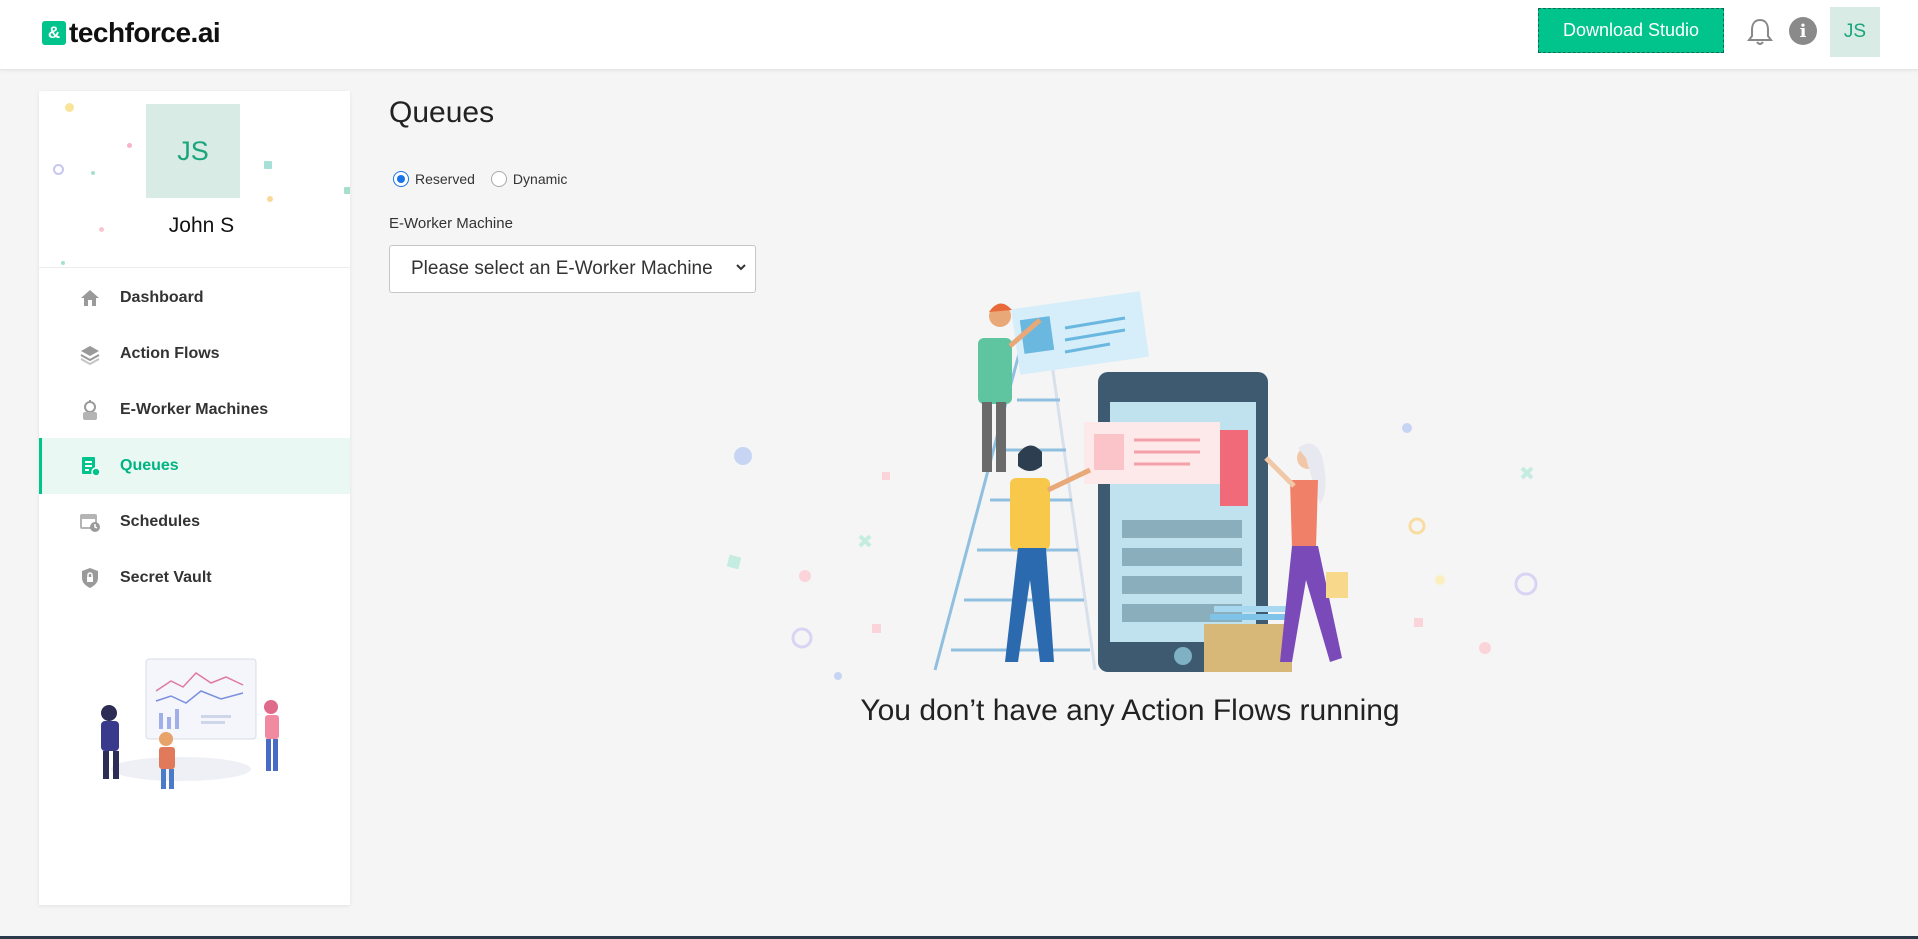  I want to click on page-title: Queues, so click(442, 112).